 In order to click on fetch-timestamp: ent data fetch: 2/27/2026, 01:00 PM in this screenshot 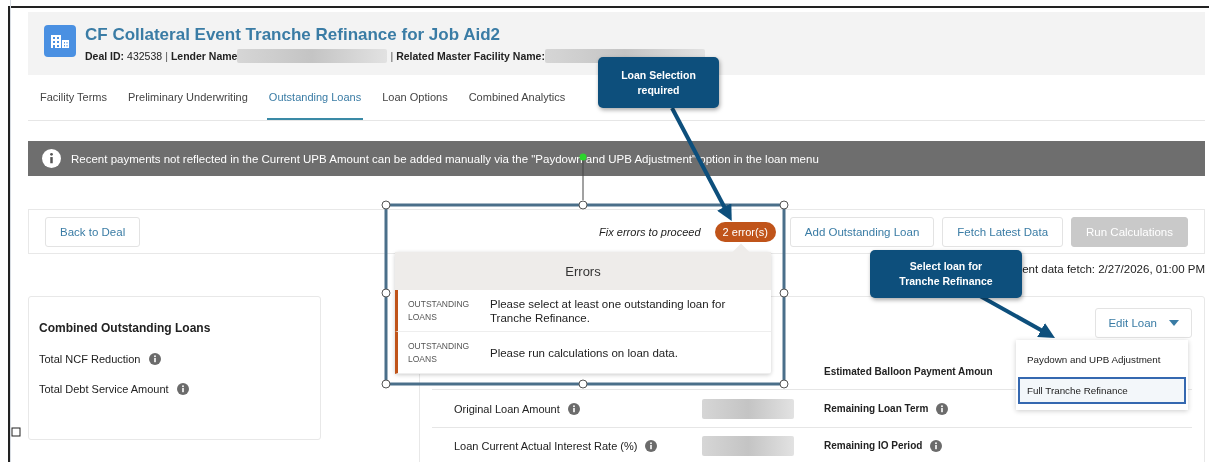, I will do `click(1113, 269)`.